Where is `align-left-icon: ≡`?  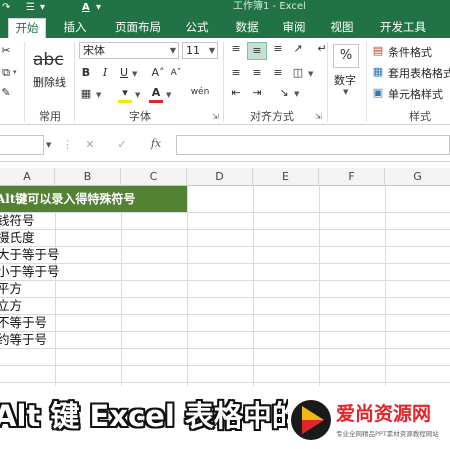
align-left-icon: ≡ is located at coordinates (236, 73).